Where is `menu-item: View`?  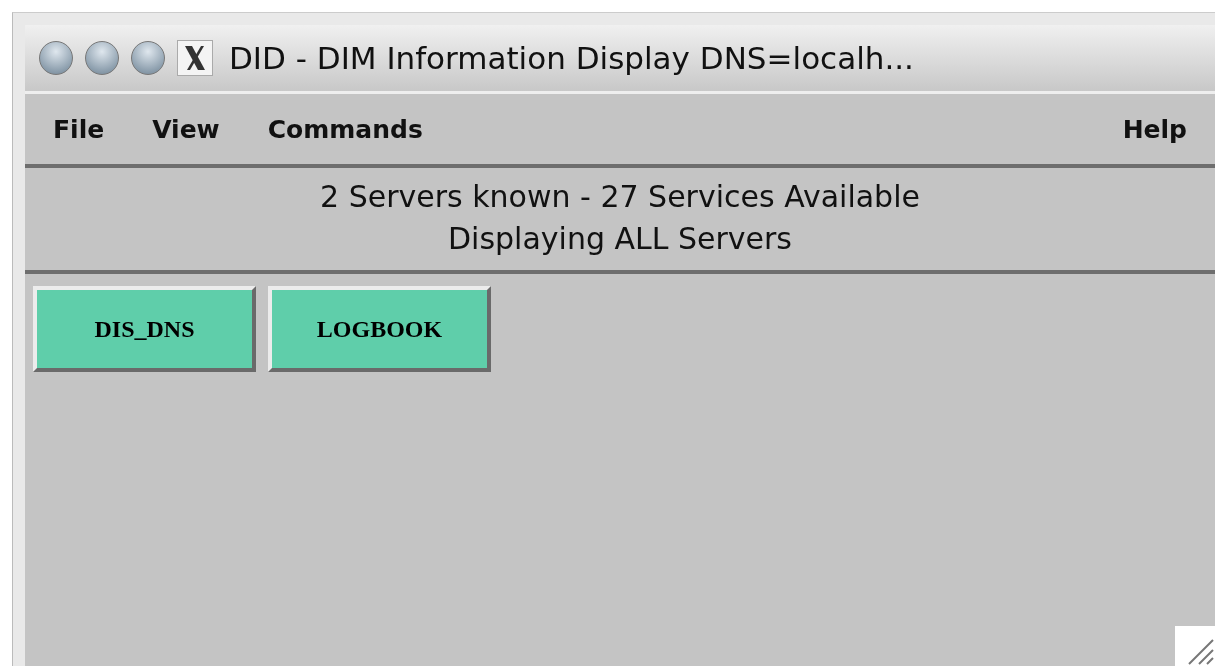 menu-item: View is located at coordinates (186, 129).